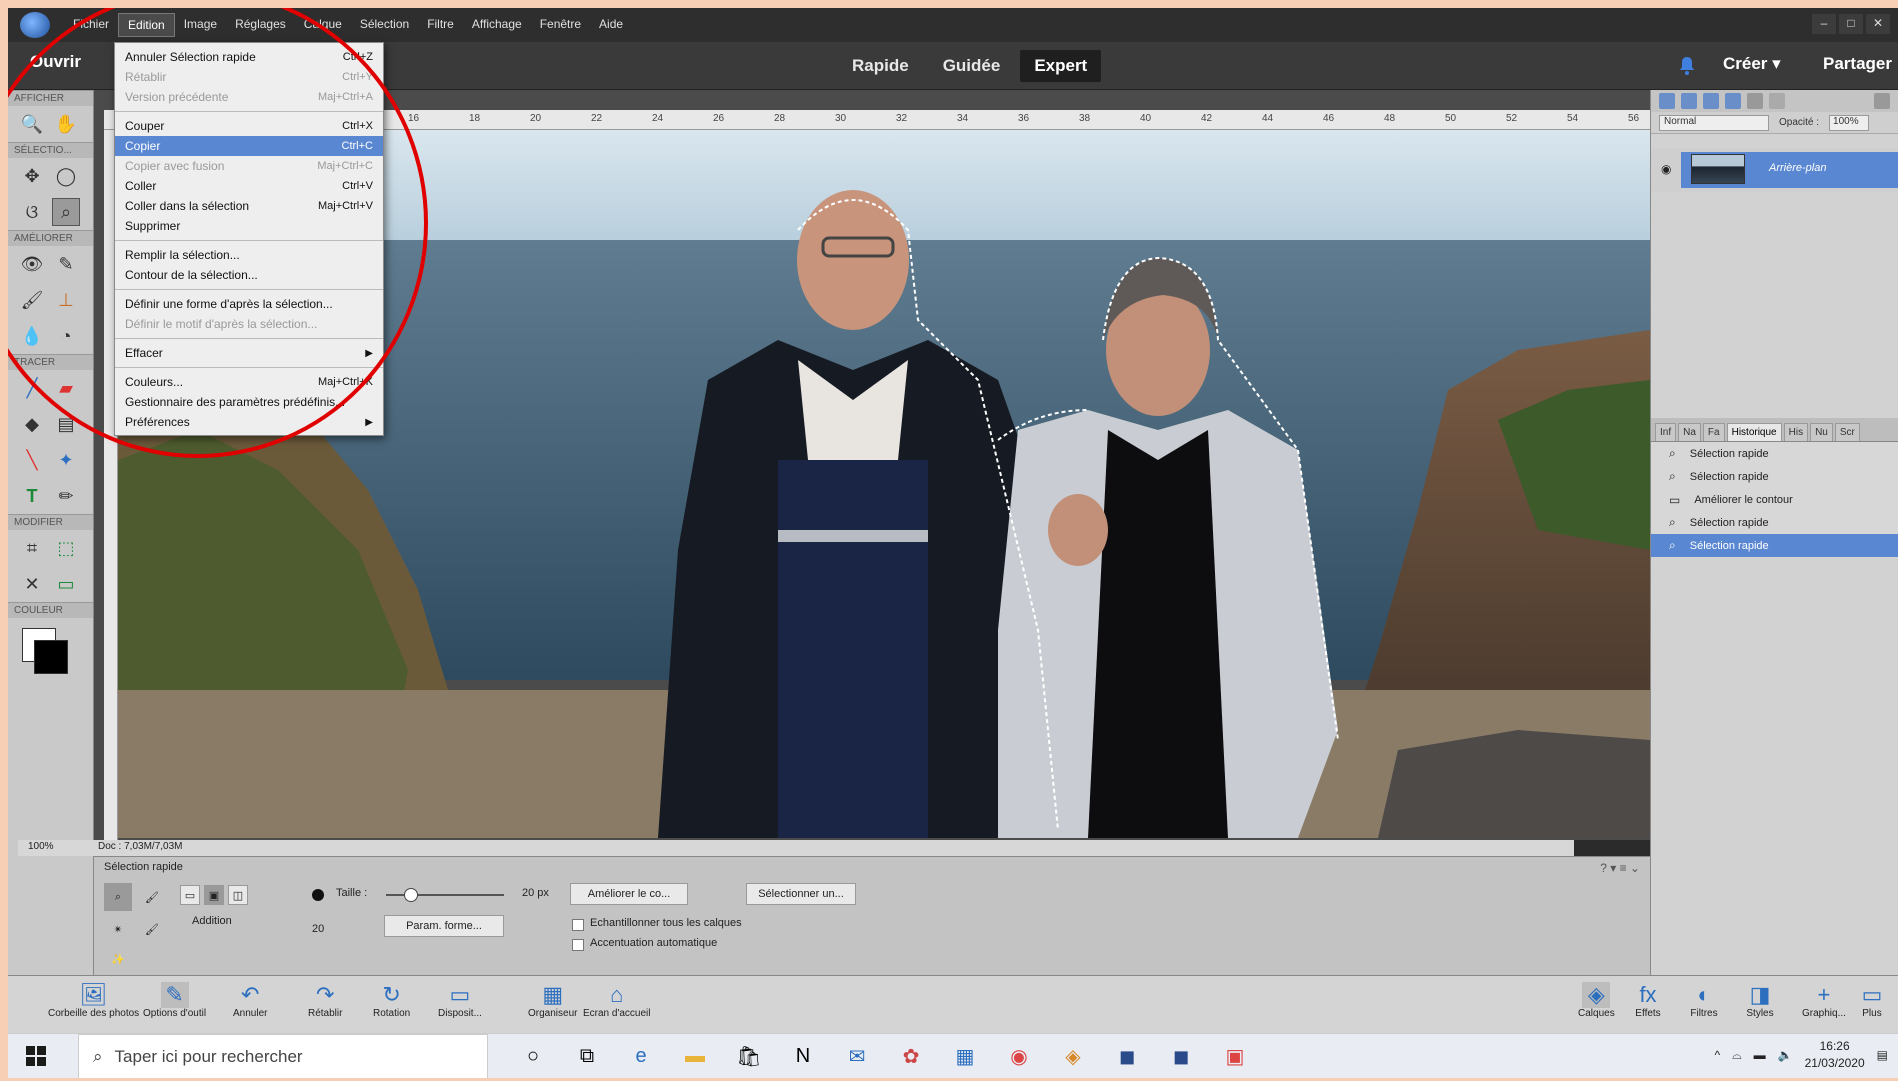 The image size is (1898, 1081). I want to click on add-selection-icon: ▣, so click(214, 895).